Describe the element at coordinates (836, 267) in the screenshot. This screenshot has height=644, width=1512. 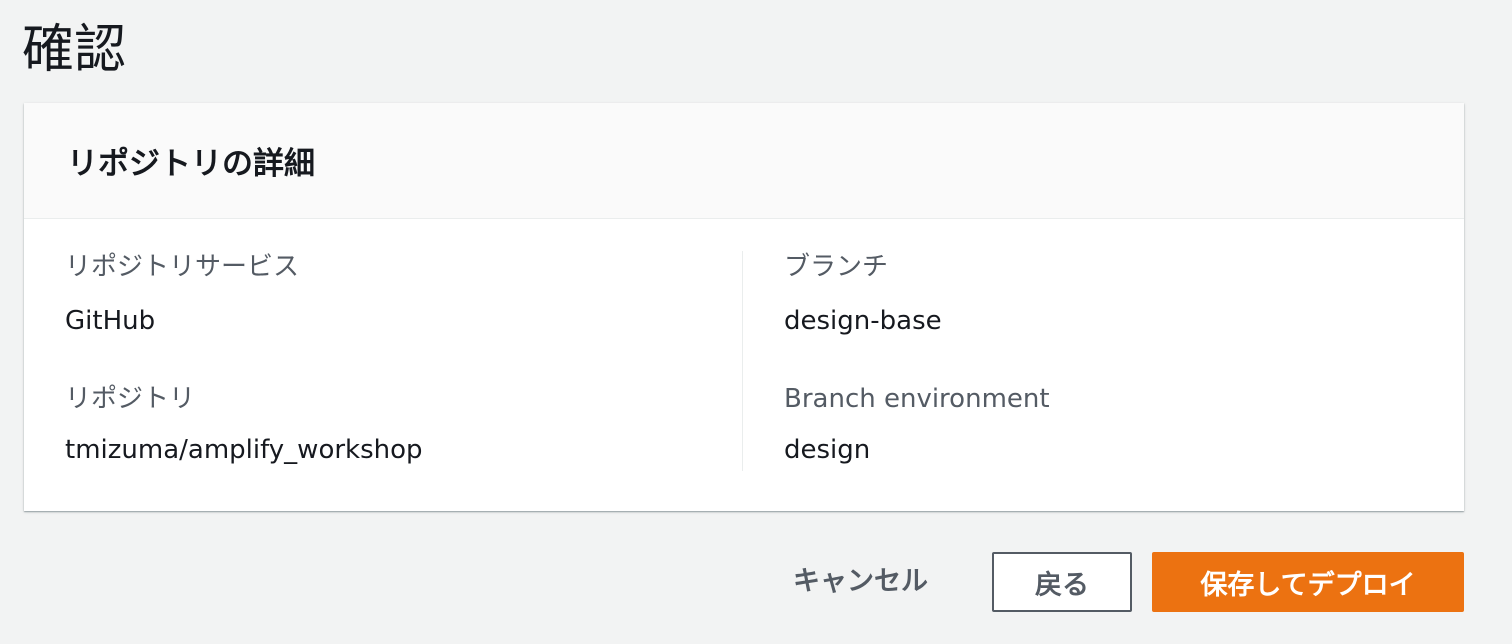
I see `branch-label: ブランチ` at that location.